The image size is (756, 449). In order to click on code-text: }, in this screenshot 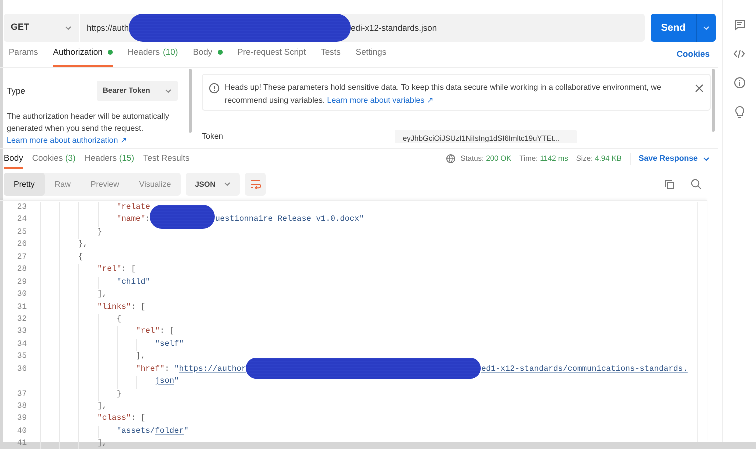, I will do `click(83, 245)`.